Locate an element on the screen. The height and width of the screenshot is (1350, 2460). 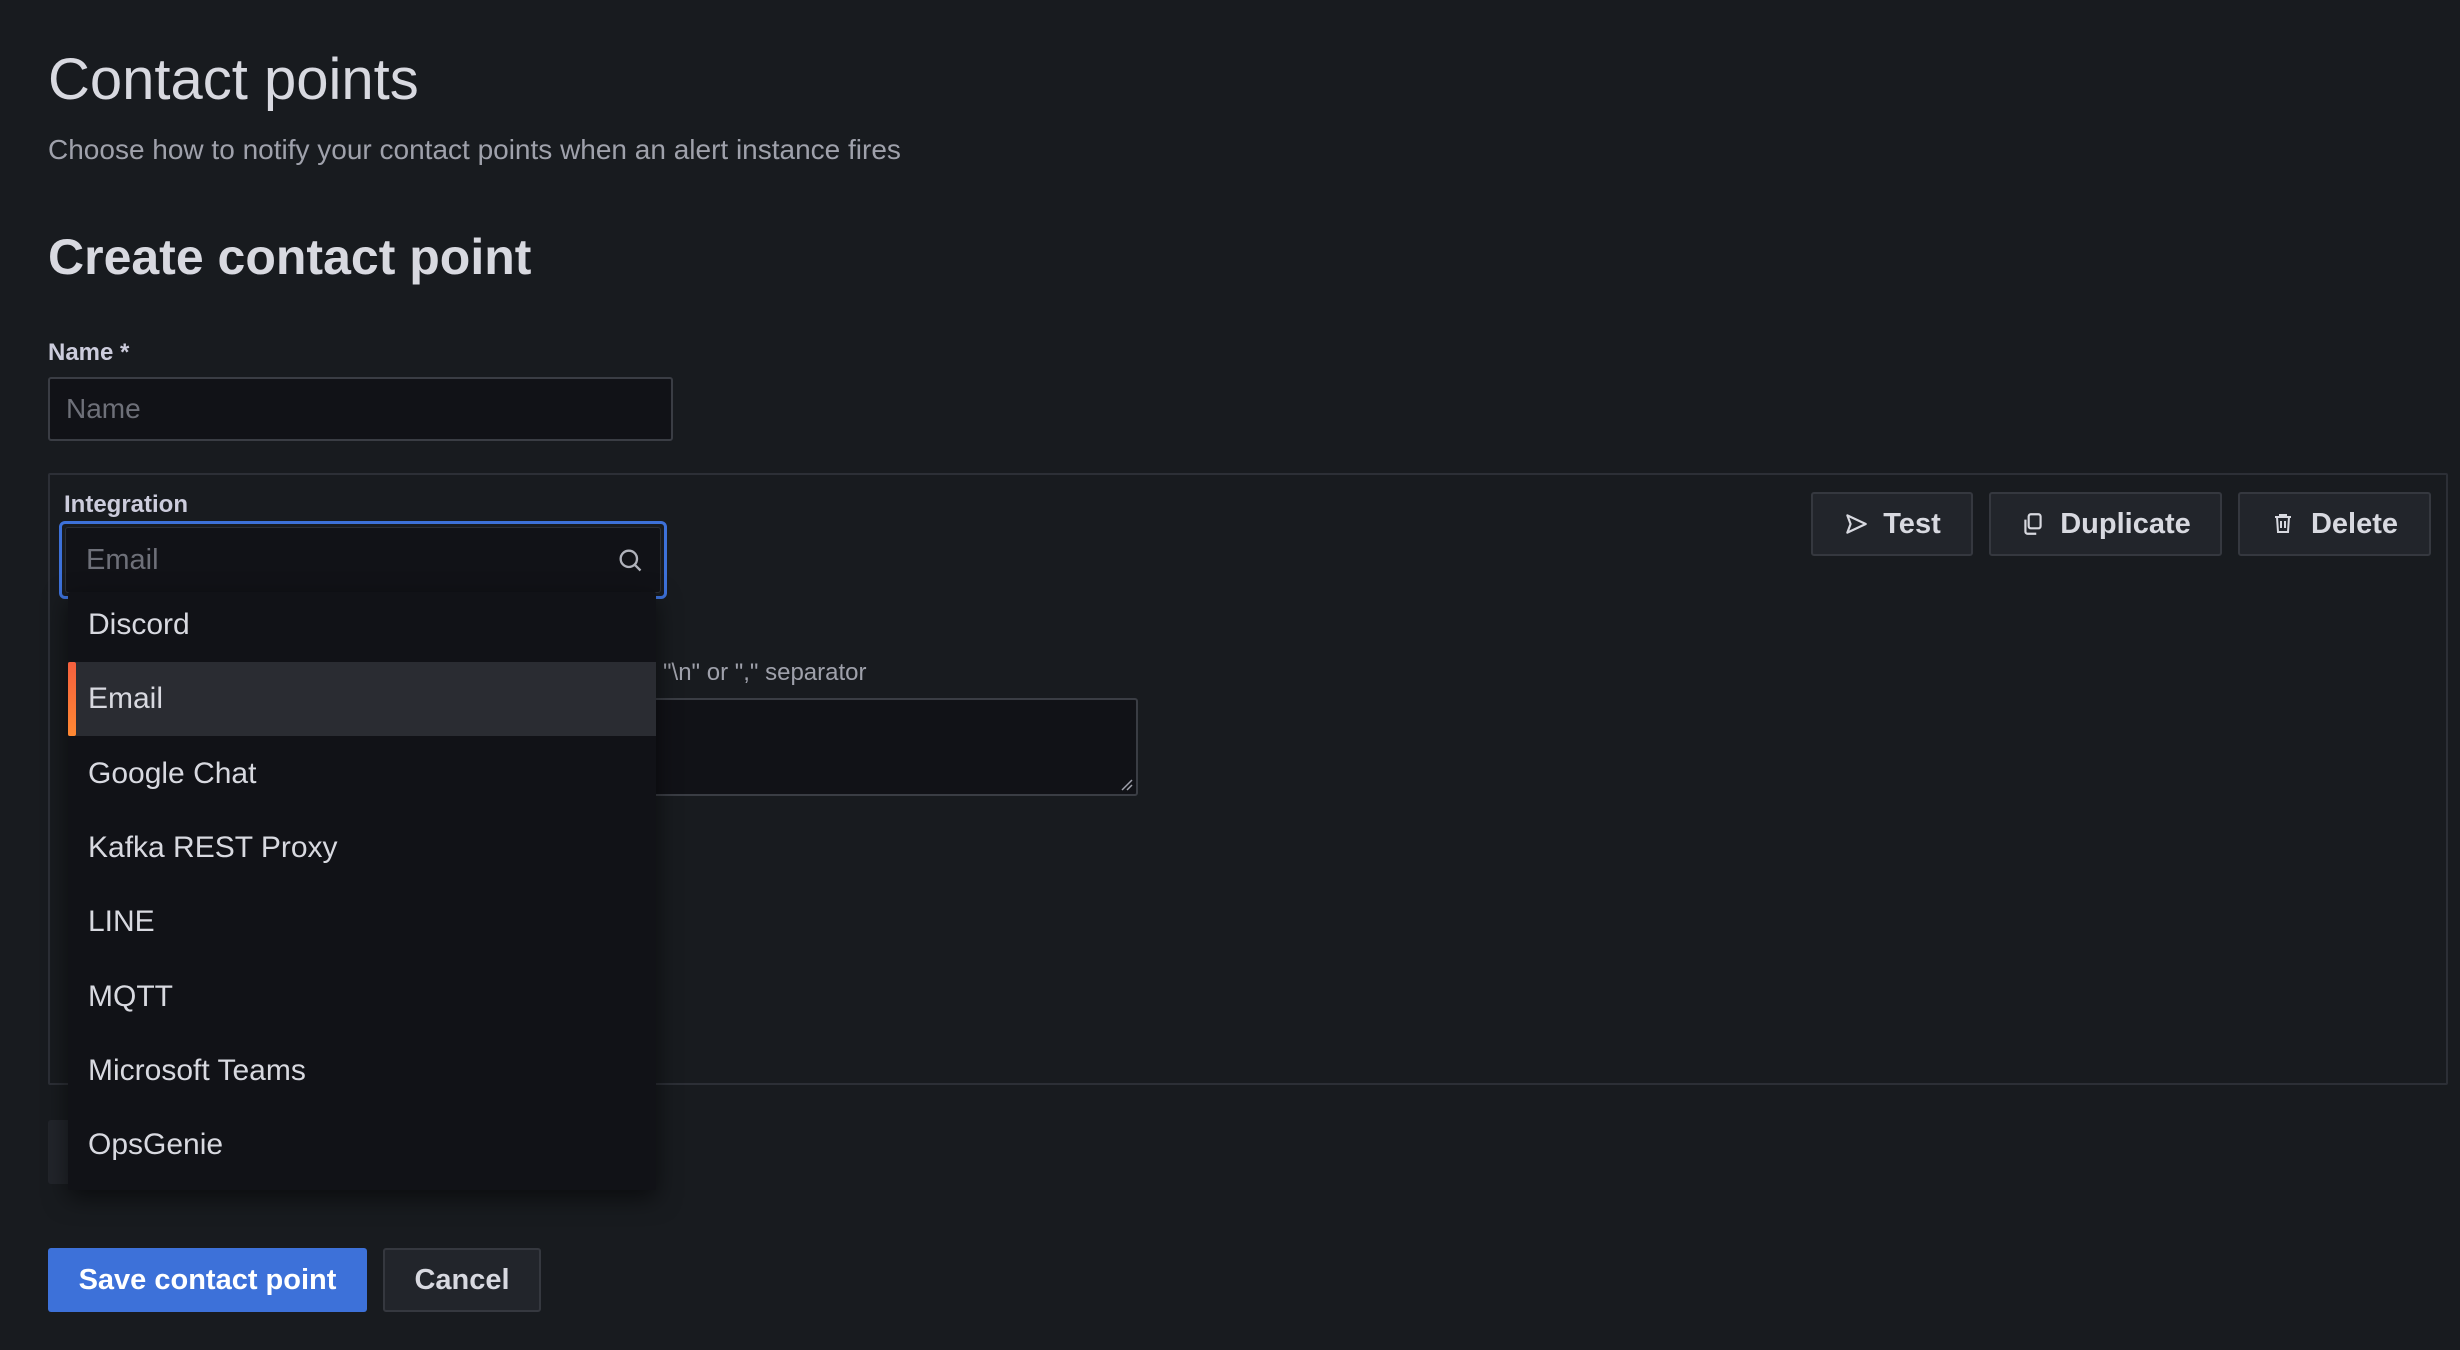
name-input is located at coordinates (360, 409).